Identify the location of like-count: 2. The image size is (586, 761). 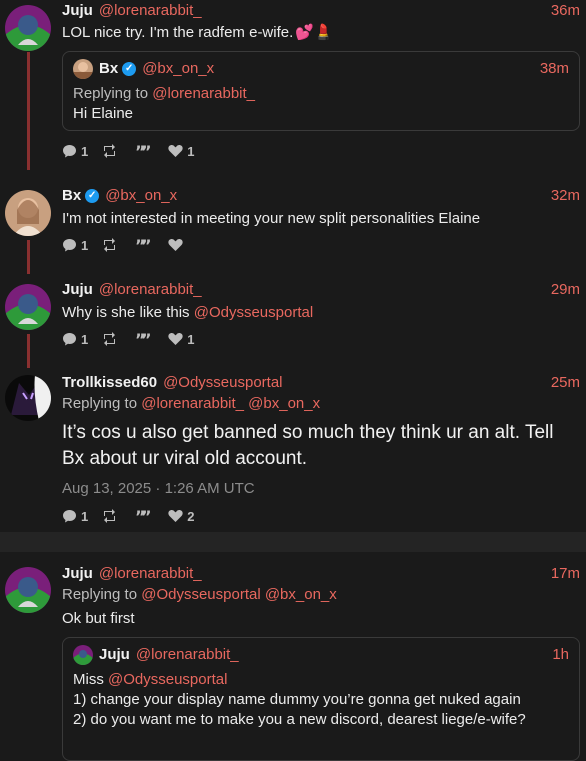
(191, 516).